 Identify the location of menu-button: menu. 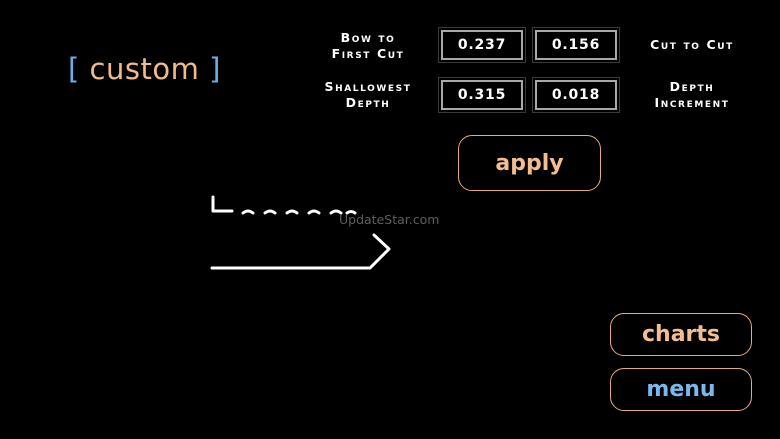
(681, 389).